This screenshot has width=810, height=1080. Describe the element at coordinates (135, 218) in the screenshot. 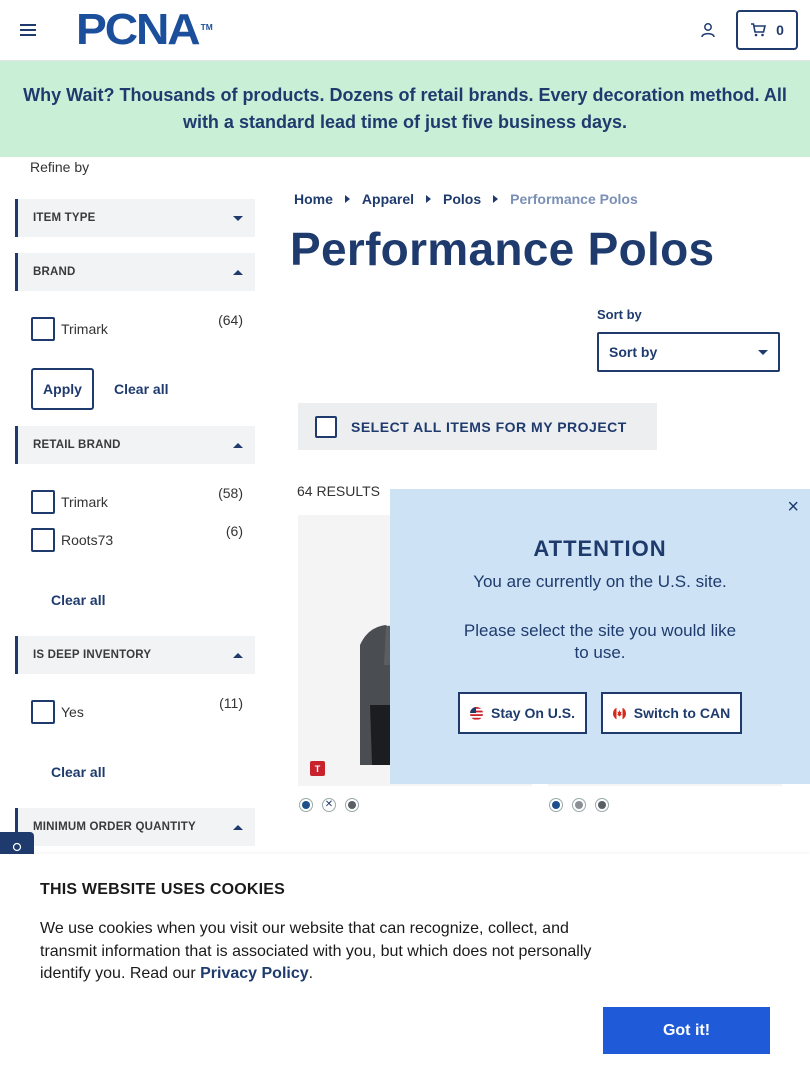

I see `facet-item-type: ITEM TYPE` at that location.